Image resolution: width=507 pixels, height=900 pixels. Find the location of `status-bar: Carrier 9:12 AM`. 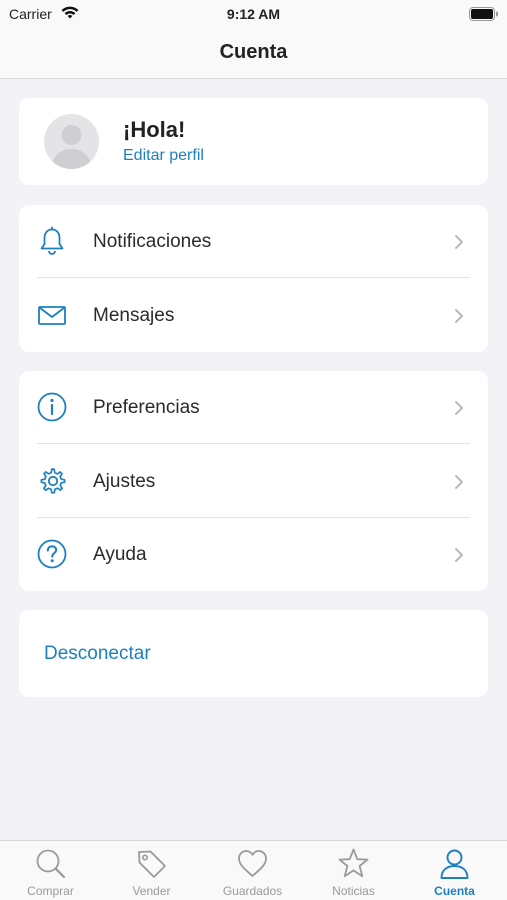

status-bar: Carrier 9:12 AM is located at coordinates (253, 14).